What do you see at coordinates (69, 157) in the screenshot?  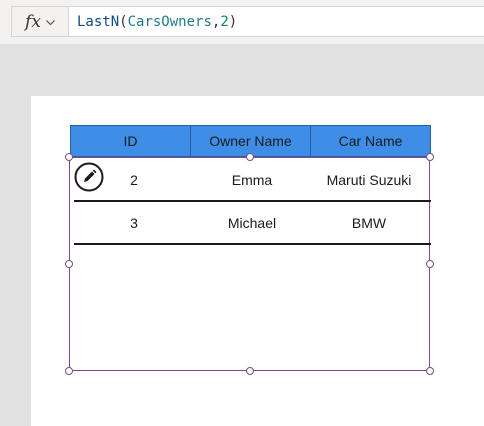 I see `resize-handle-top-left` at bounding box center [69, 157].